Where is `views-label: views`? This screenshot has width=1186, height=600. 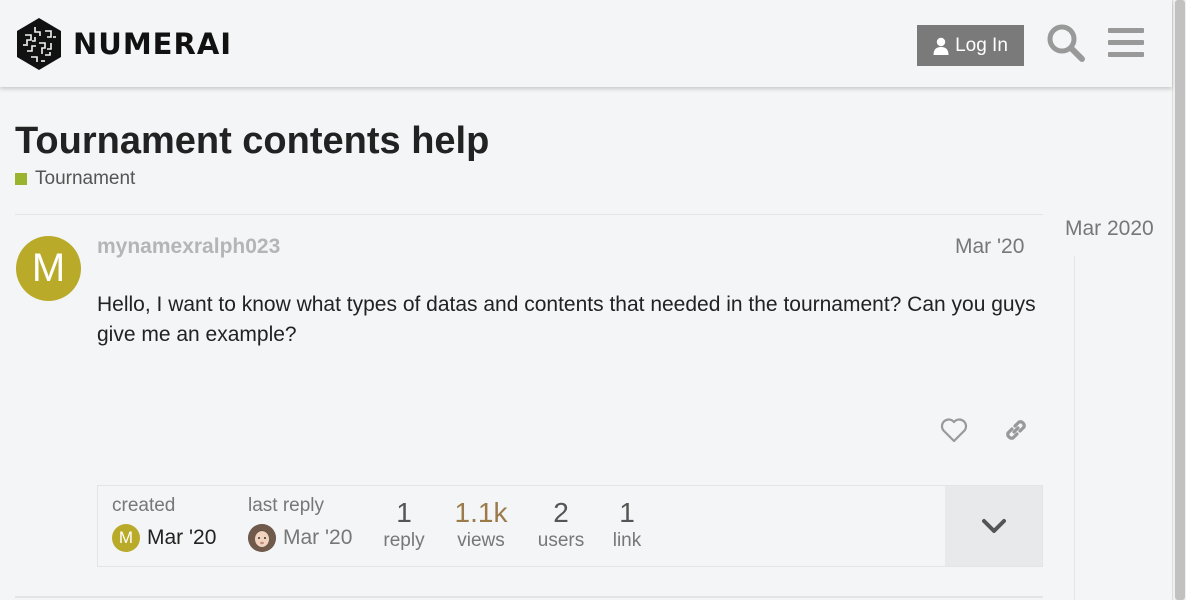 views-label: views is located at coordinates (481, 540).